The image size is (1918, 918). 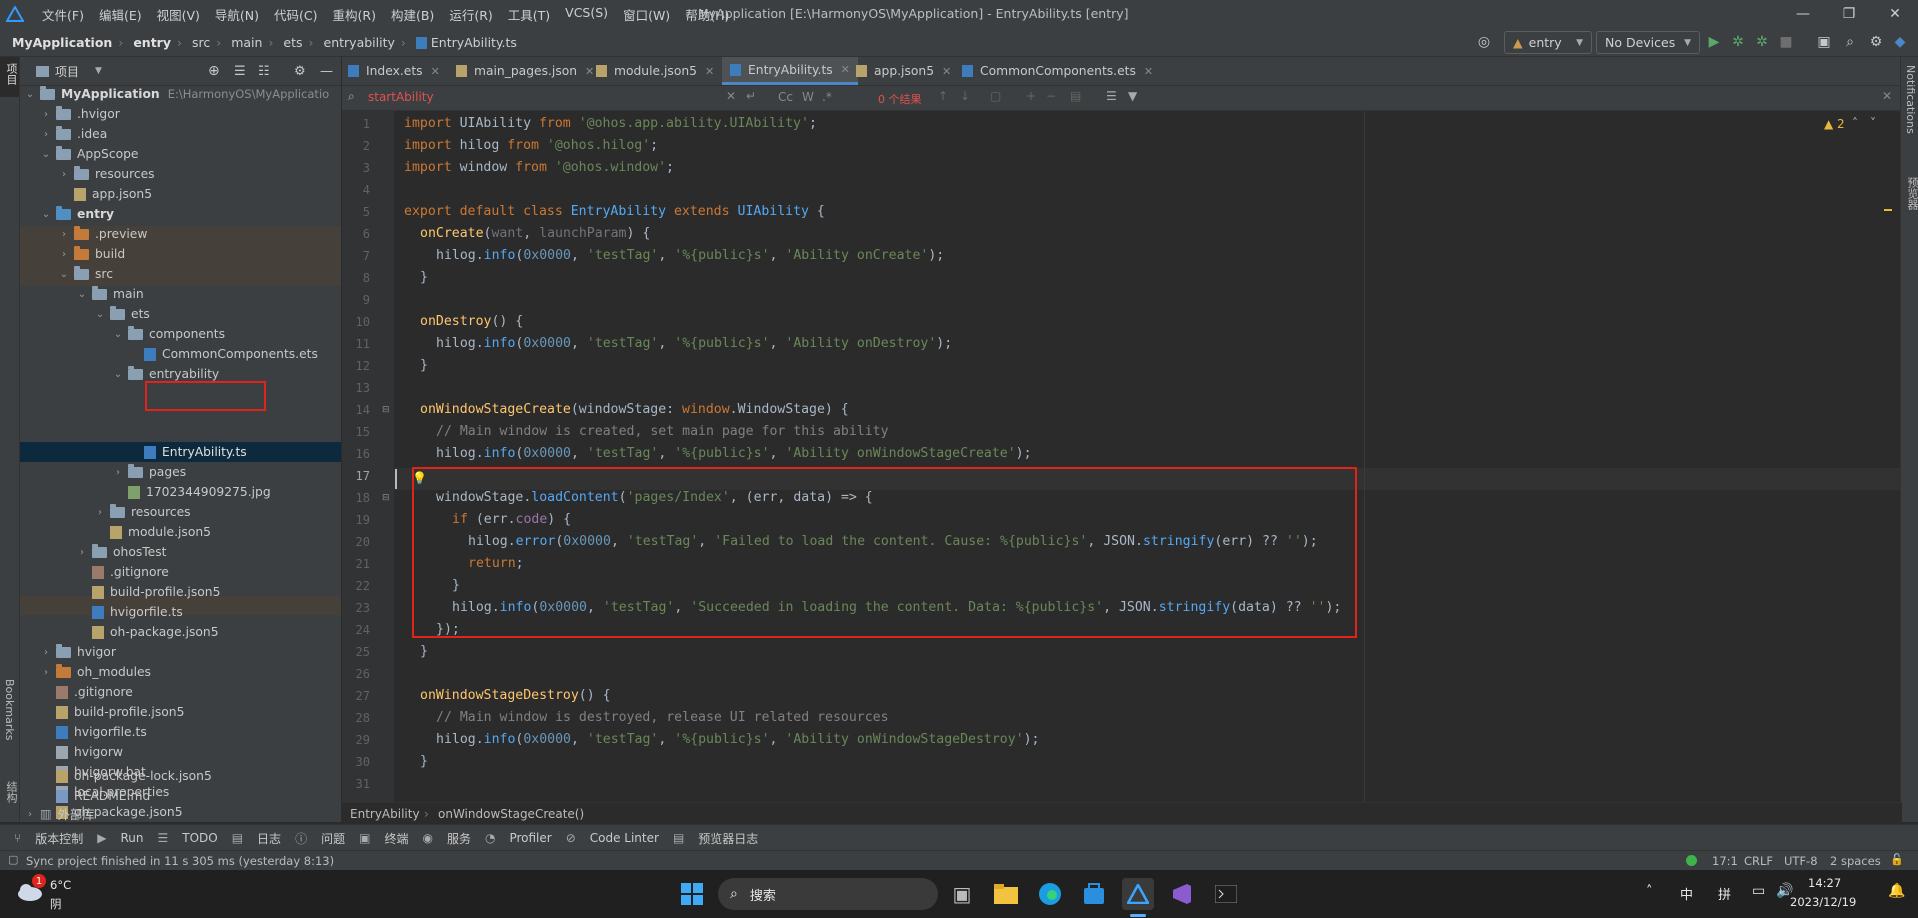 I want to click on filter-icon: ▼, so click(x=1132, y=96).